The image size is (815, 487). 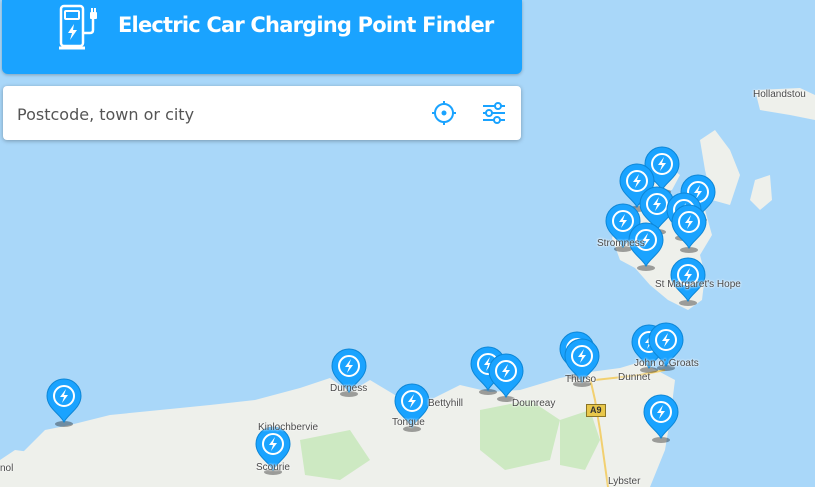 What do you see at coordinates (698, 284) in the screenshot?
I see `place-label: St Margaret's Hope` at bounding box center [698, 284].